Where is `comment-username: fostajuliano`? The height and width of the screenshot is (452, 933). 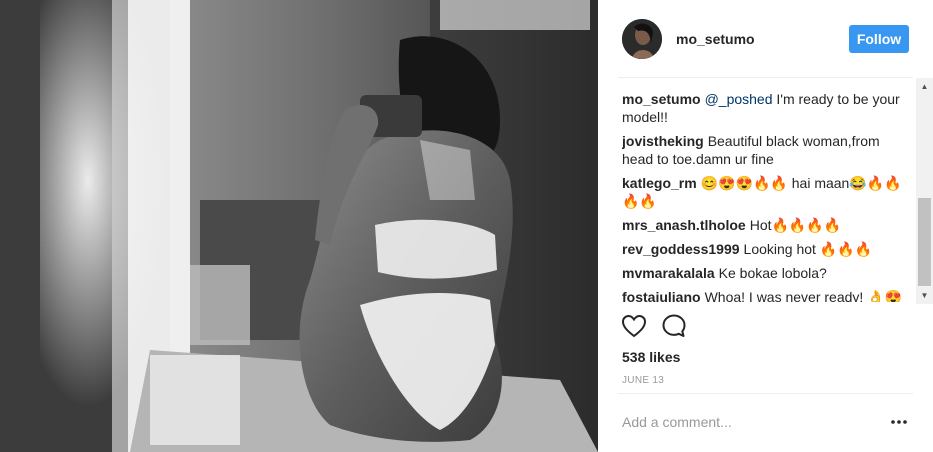
comment-username: fostajuliano is located at coordinates (661, 295).